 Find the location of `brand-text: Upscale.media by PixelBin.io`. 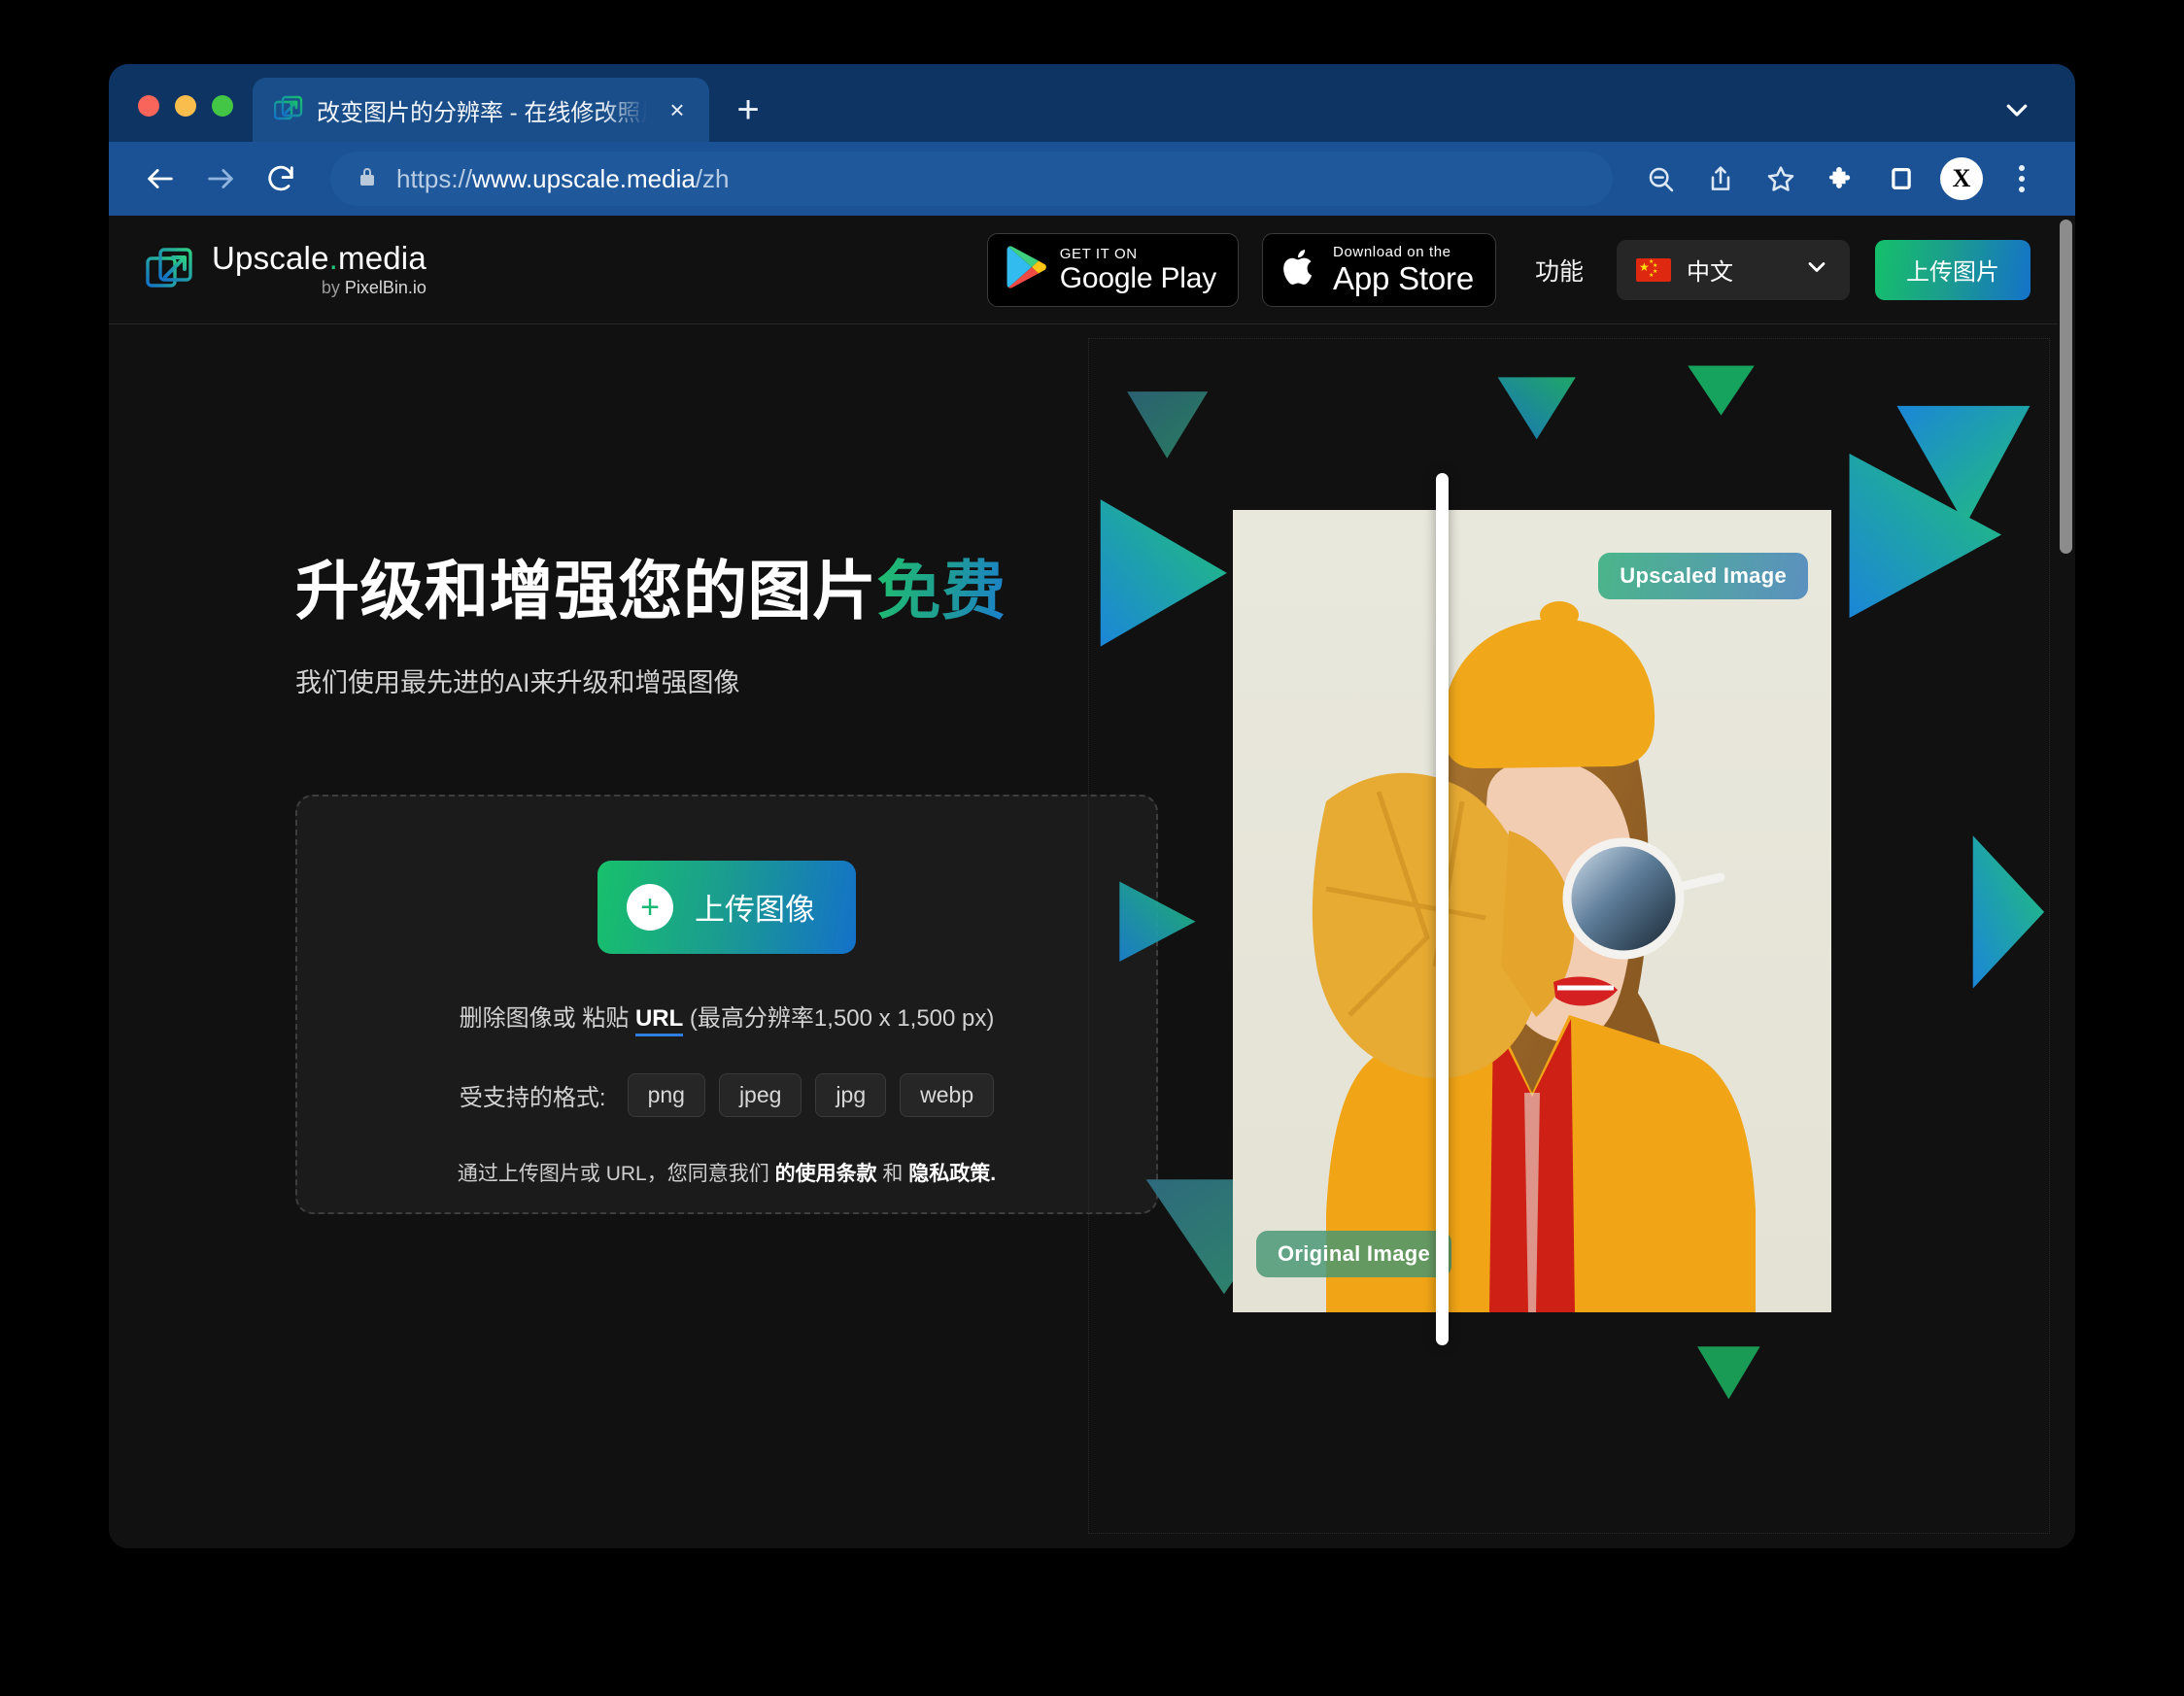

brand-text: Upscale.media by PixelBin.io is located at coordinates (319, 269).